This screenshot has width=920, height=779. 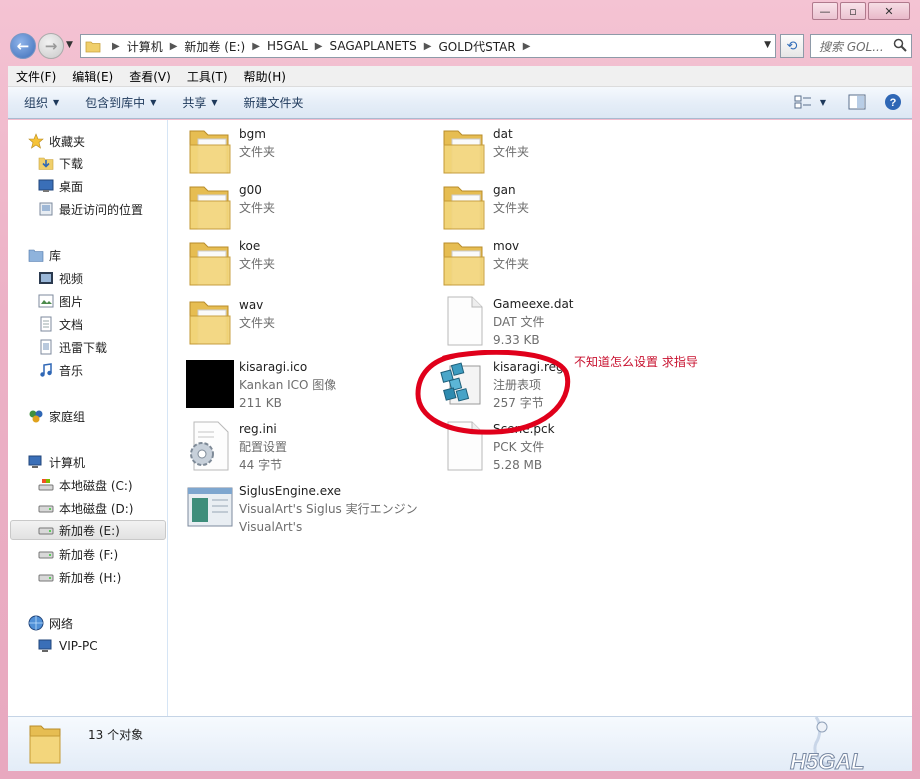 I want to click on file-item-mov: mov 文件夹, so click(x=484, y=263).